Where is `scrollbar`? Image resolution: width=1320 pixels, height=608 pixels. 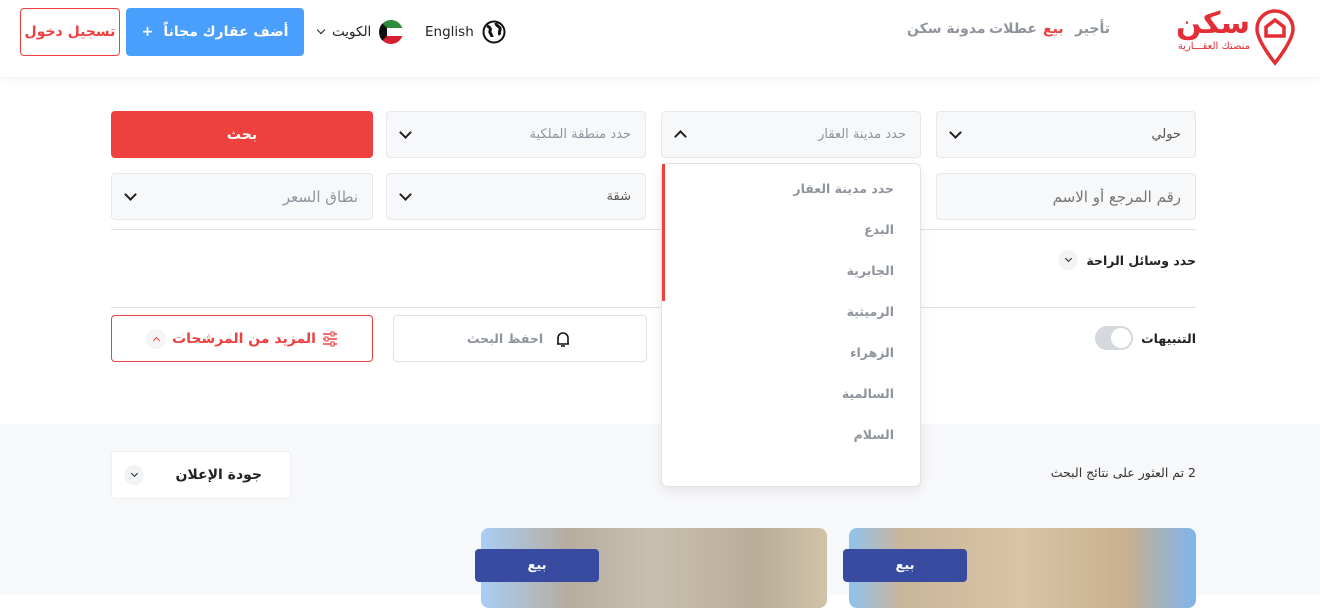
scrollbar is located at coordinates (663, 232).